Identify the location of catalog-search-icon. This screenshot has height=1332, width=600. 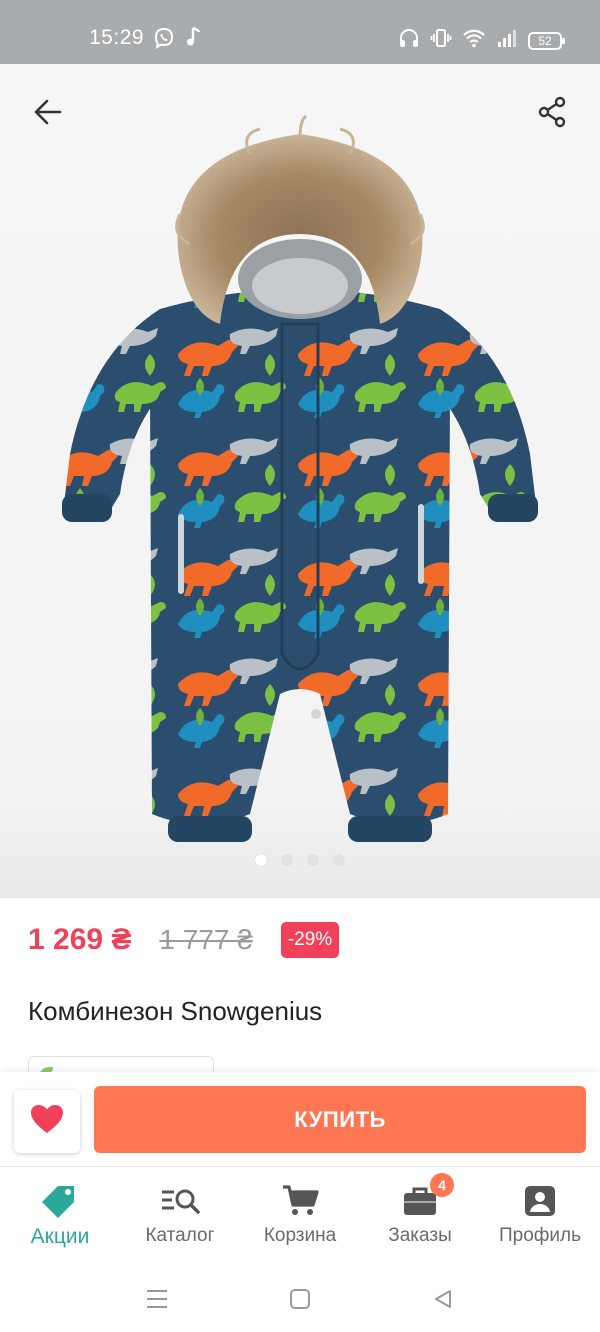
(180, 1201).